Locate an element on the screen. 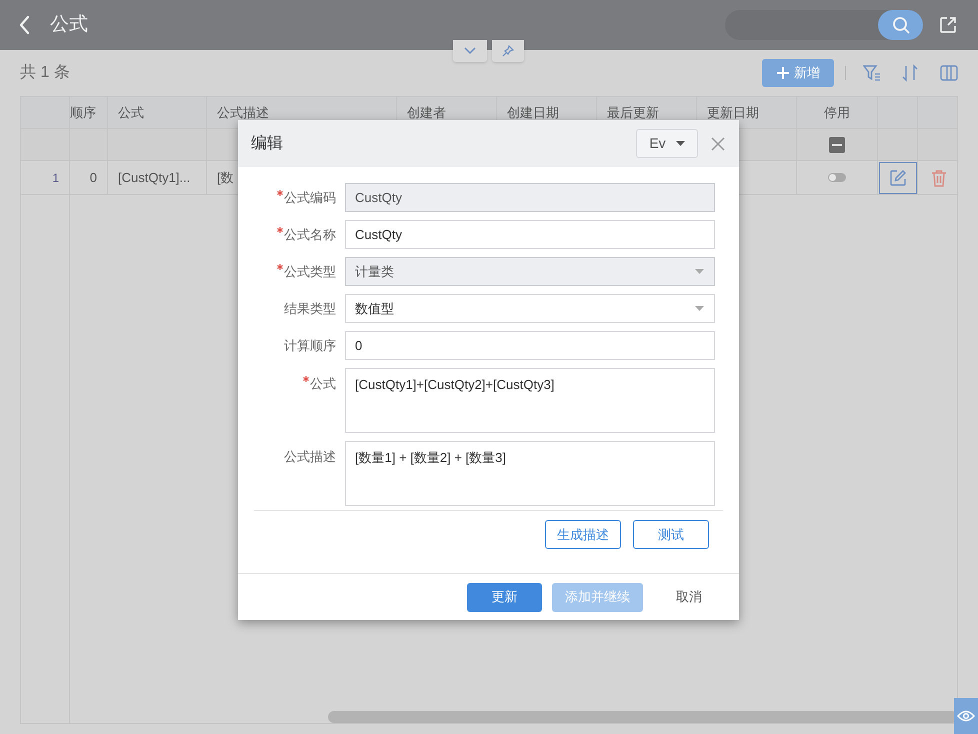 This screenshot has width=978, height=734. field-label: 结果类型 is located at coordinates (310, 309).